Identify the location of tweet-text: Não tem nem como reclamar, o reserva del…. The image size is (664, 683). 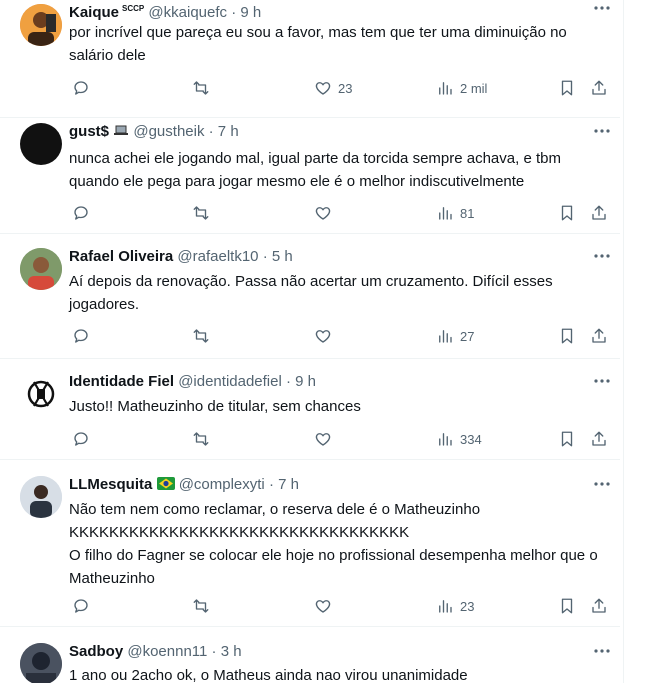
(339, 544).